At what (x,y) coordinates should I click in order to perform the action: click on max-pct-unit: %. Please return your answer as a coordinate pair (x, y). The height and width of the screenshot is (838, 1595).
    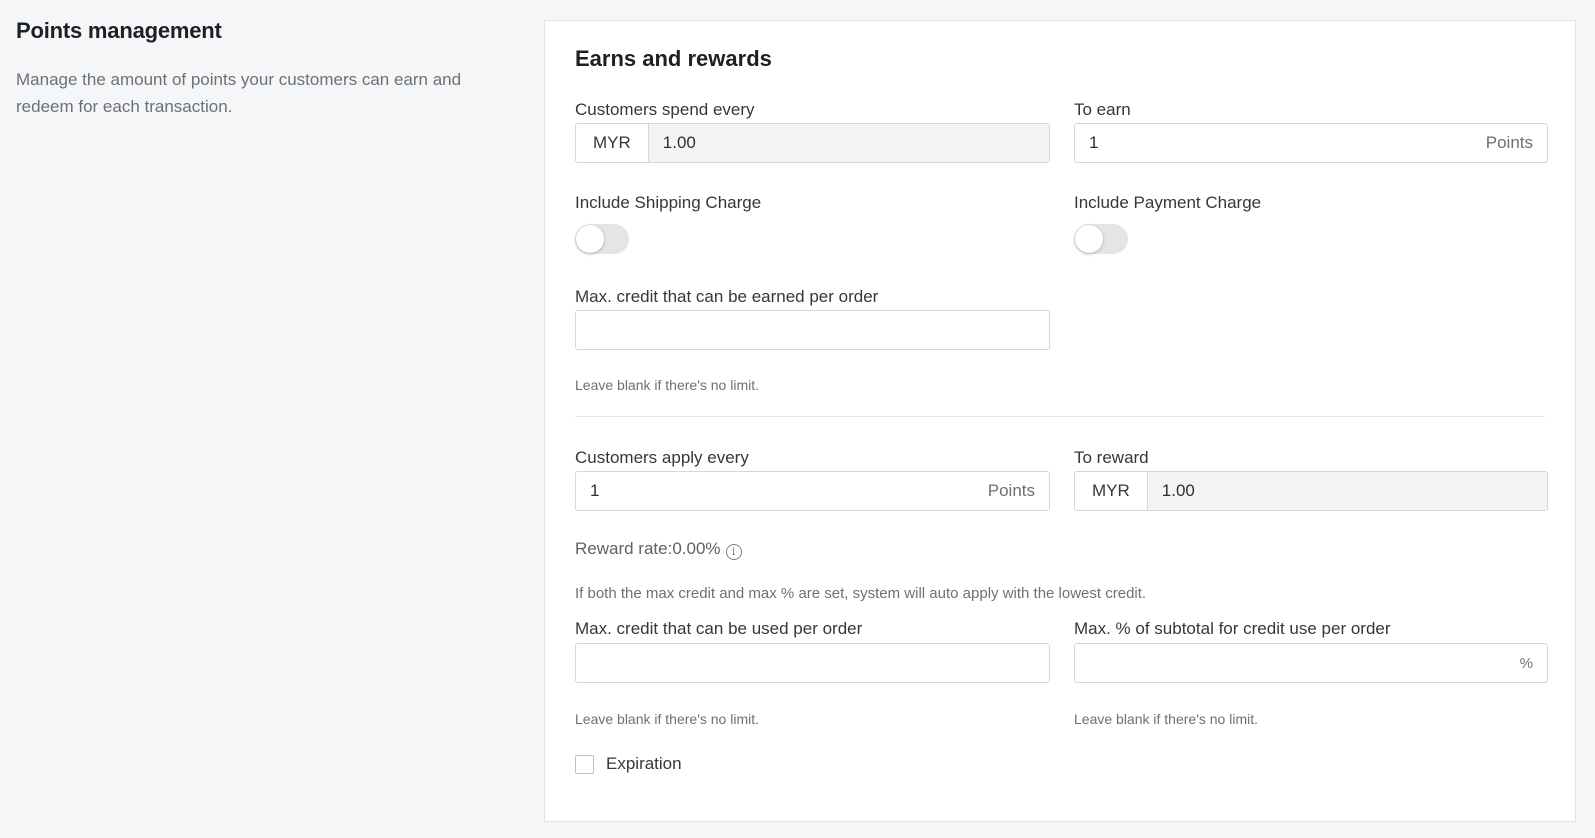
    Looking at the image, I should click on (1526, 663).